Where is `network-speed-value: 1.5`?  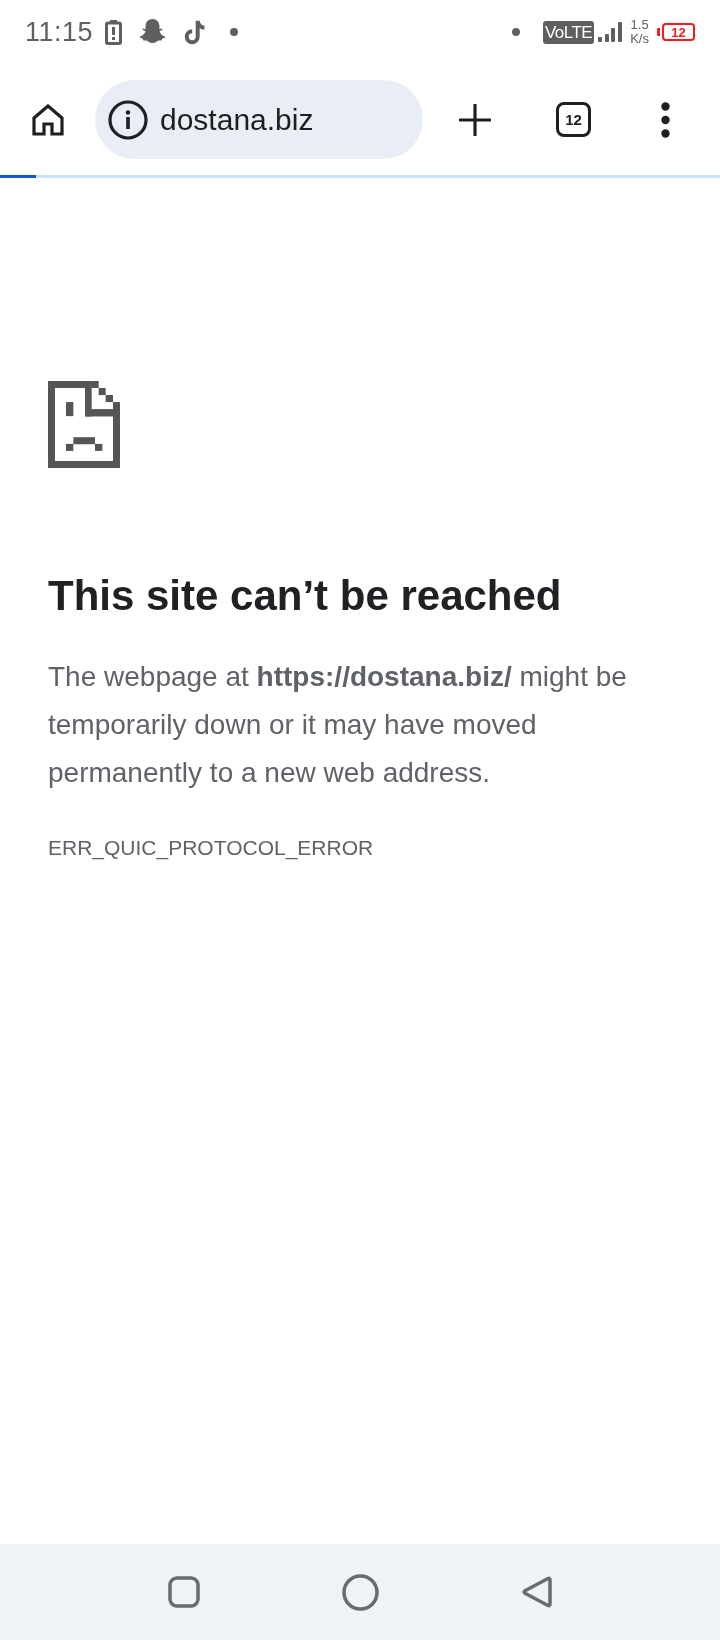 network-speed-value: 1.5 is located at coordinates (639, 25).